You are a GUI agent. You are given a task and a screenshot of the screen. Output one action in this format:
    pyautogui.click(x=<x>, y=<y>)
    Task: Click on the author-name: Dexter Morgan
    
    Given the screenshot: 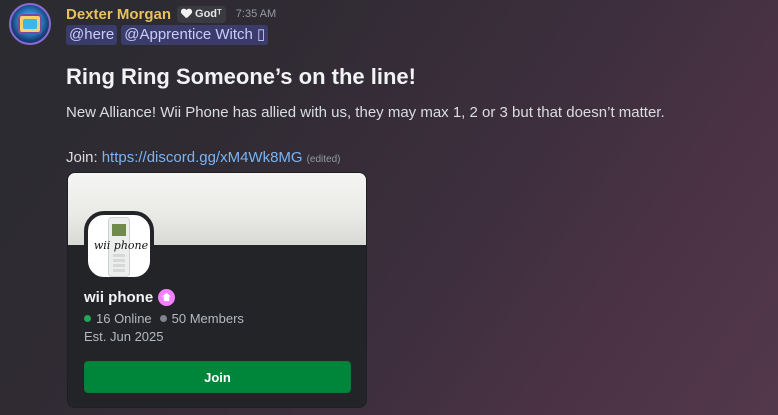 What is the action you would take?
    pyautogui.click(x=118, y=14)
    